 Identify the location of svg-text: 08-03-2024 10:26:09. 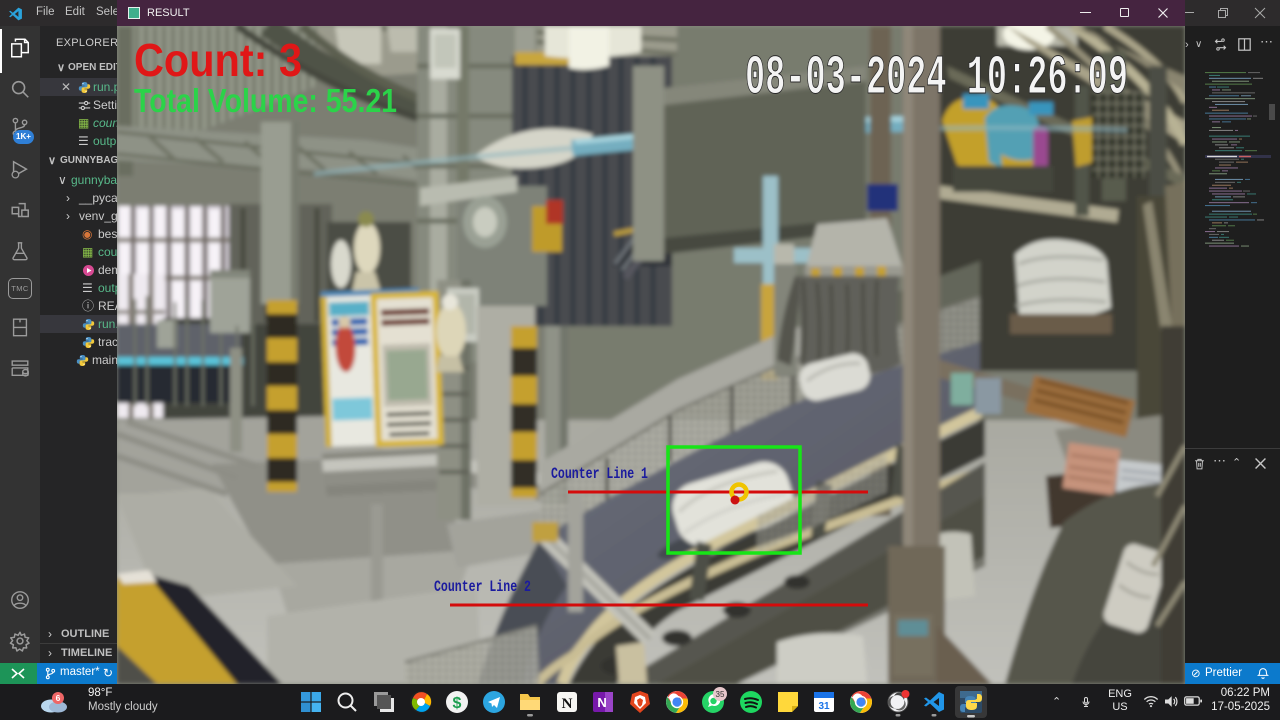
(936, 78).